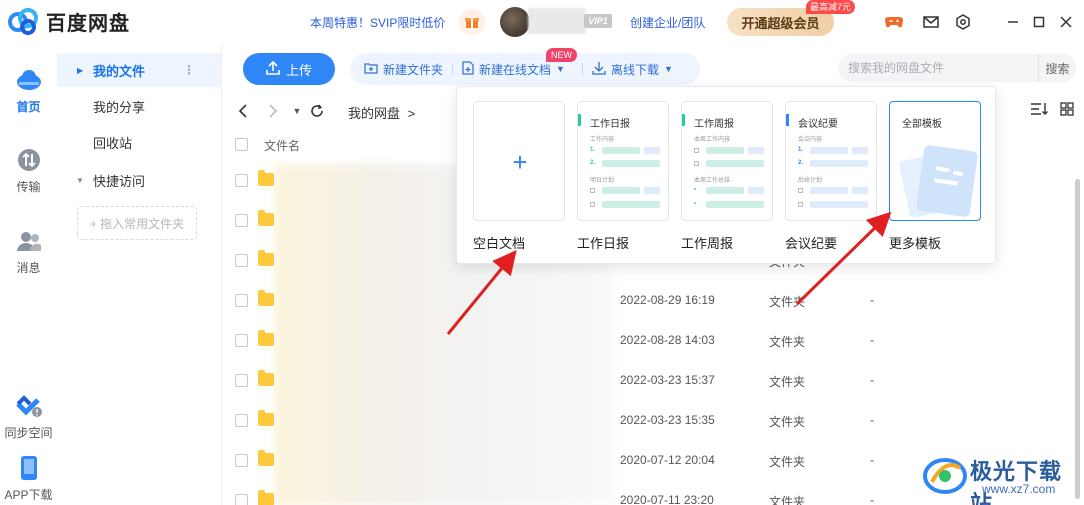 Image resolution: width=1084 pixels, height=505 pixels. Describe the element at coordinates (610, 124) in the screenshot. I see `template-title: 工作日报` at that location.